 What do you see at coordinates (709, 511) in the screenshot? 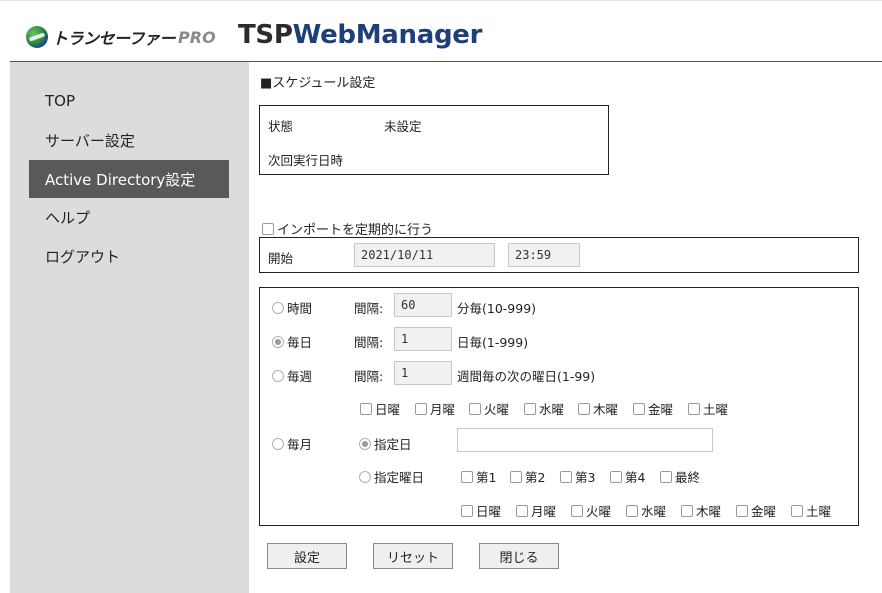
I see `monthly-day-label: 木曜` at bounding box center [709, 511].